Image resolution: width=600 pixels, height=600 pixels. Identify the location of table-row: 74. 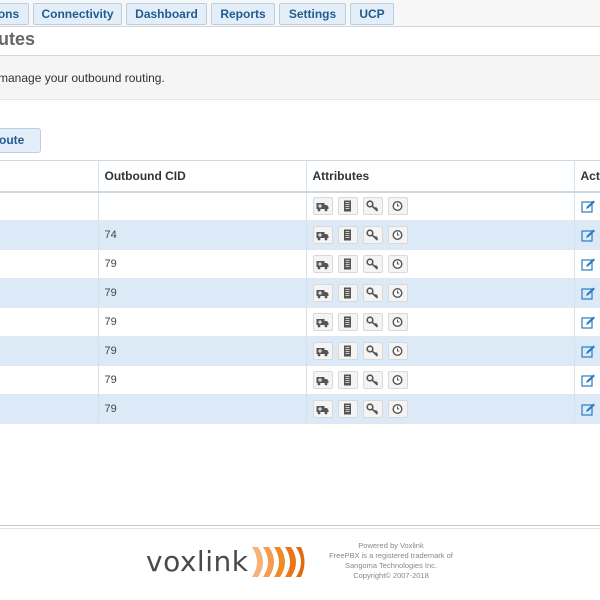
(300, 235).